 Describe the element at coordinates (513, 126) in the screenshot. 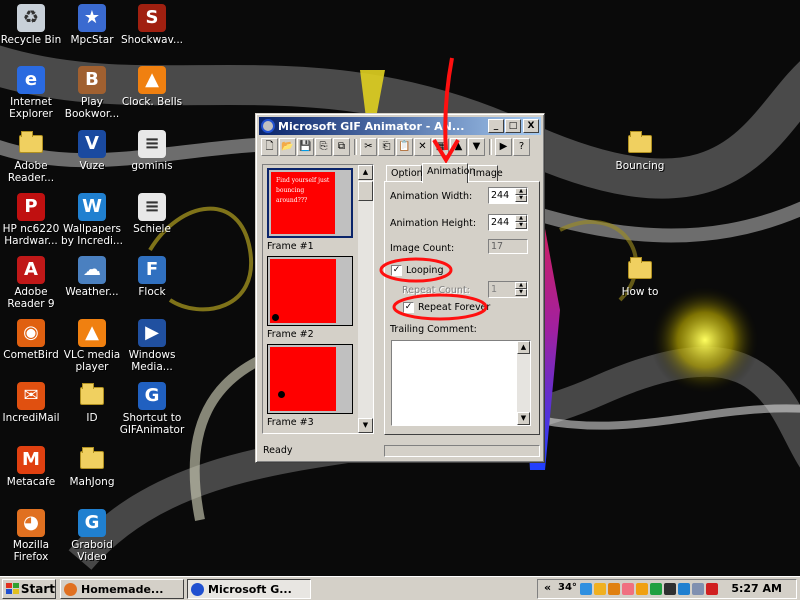

I see `maximize-button: □` at that location.